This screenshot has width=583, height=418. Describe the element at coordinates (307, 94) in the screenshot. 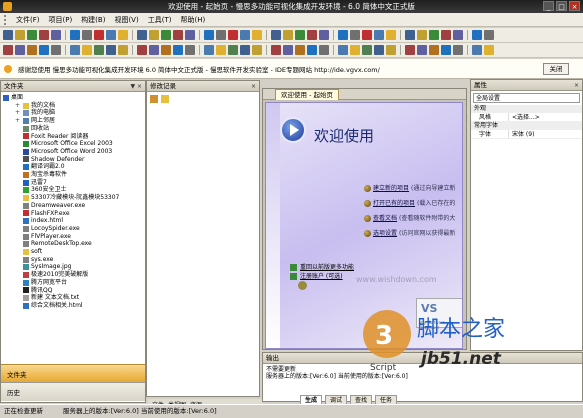

I see `tab-start-page: 欢迎使用 - 起始页` at that location.